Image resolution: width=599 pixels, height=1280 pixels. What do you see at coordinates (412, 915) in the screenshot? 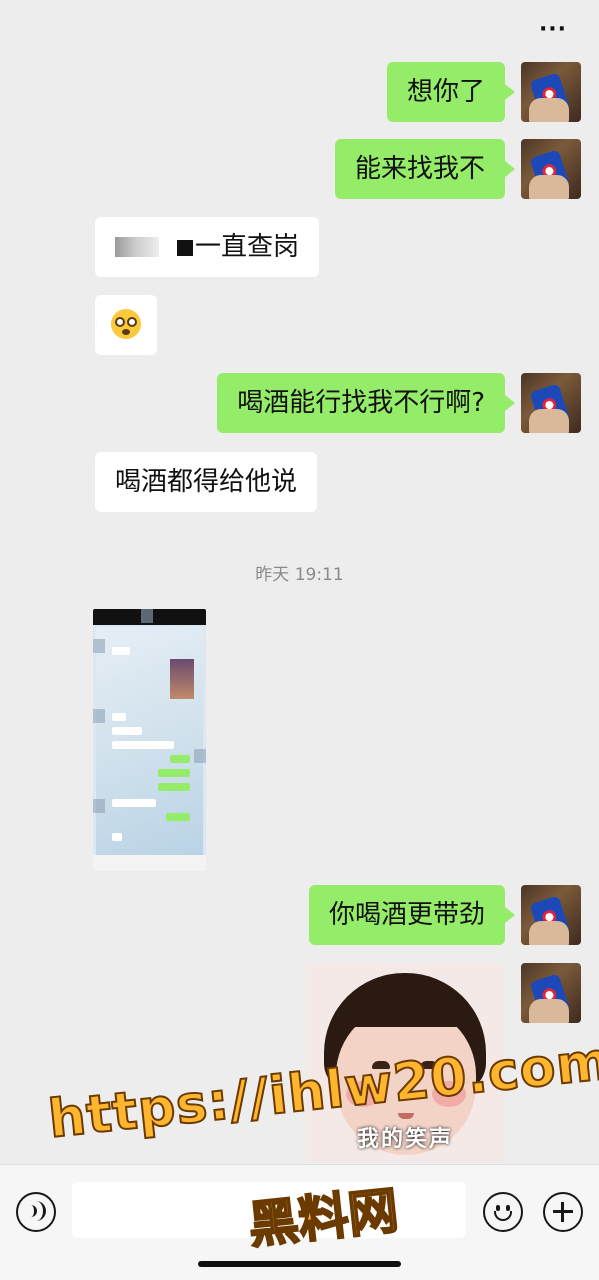
I see `message-bubble-outgoing: 你喝酒更带劲` at bounding box center [412, 915].